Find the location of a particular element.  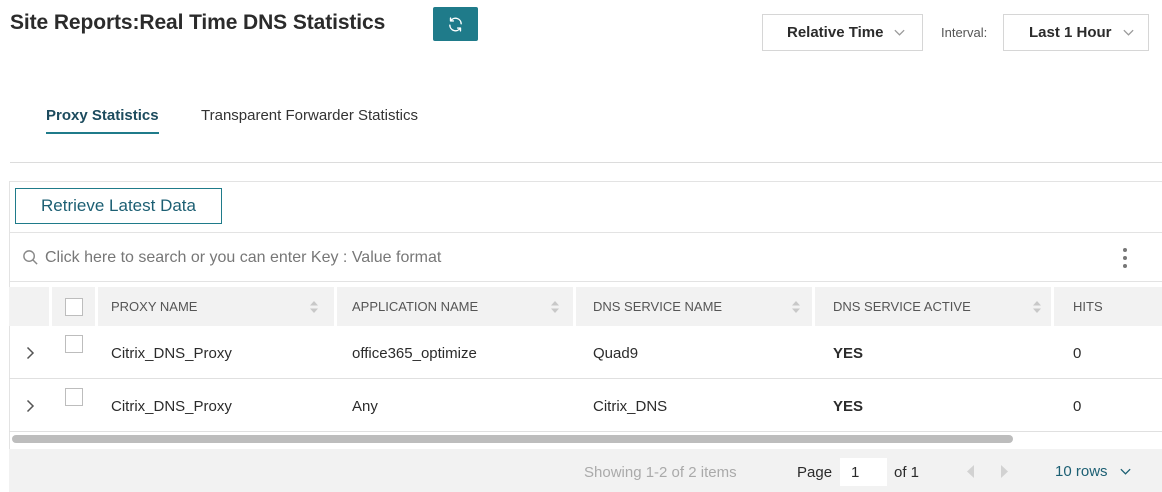

search-bar is located at coordinates (585, 257).